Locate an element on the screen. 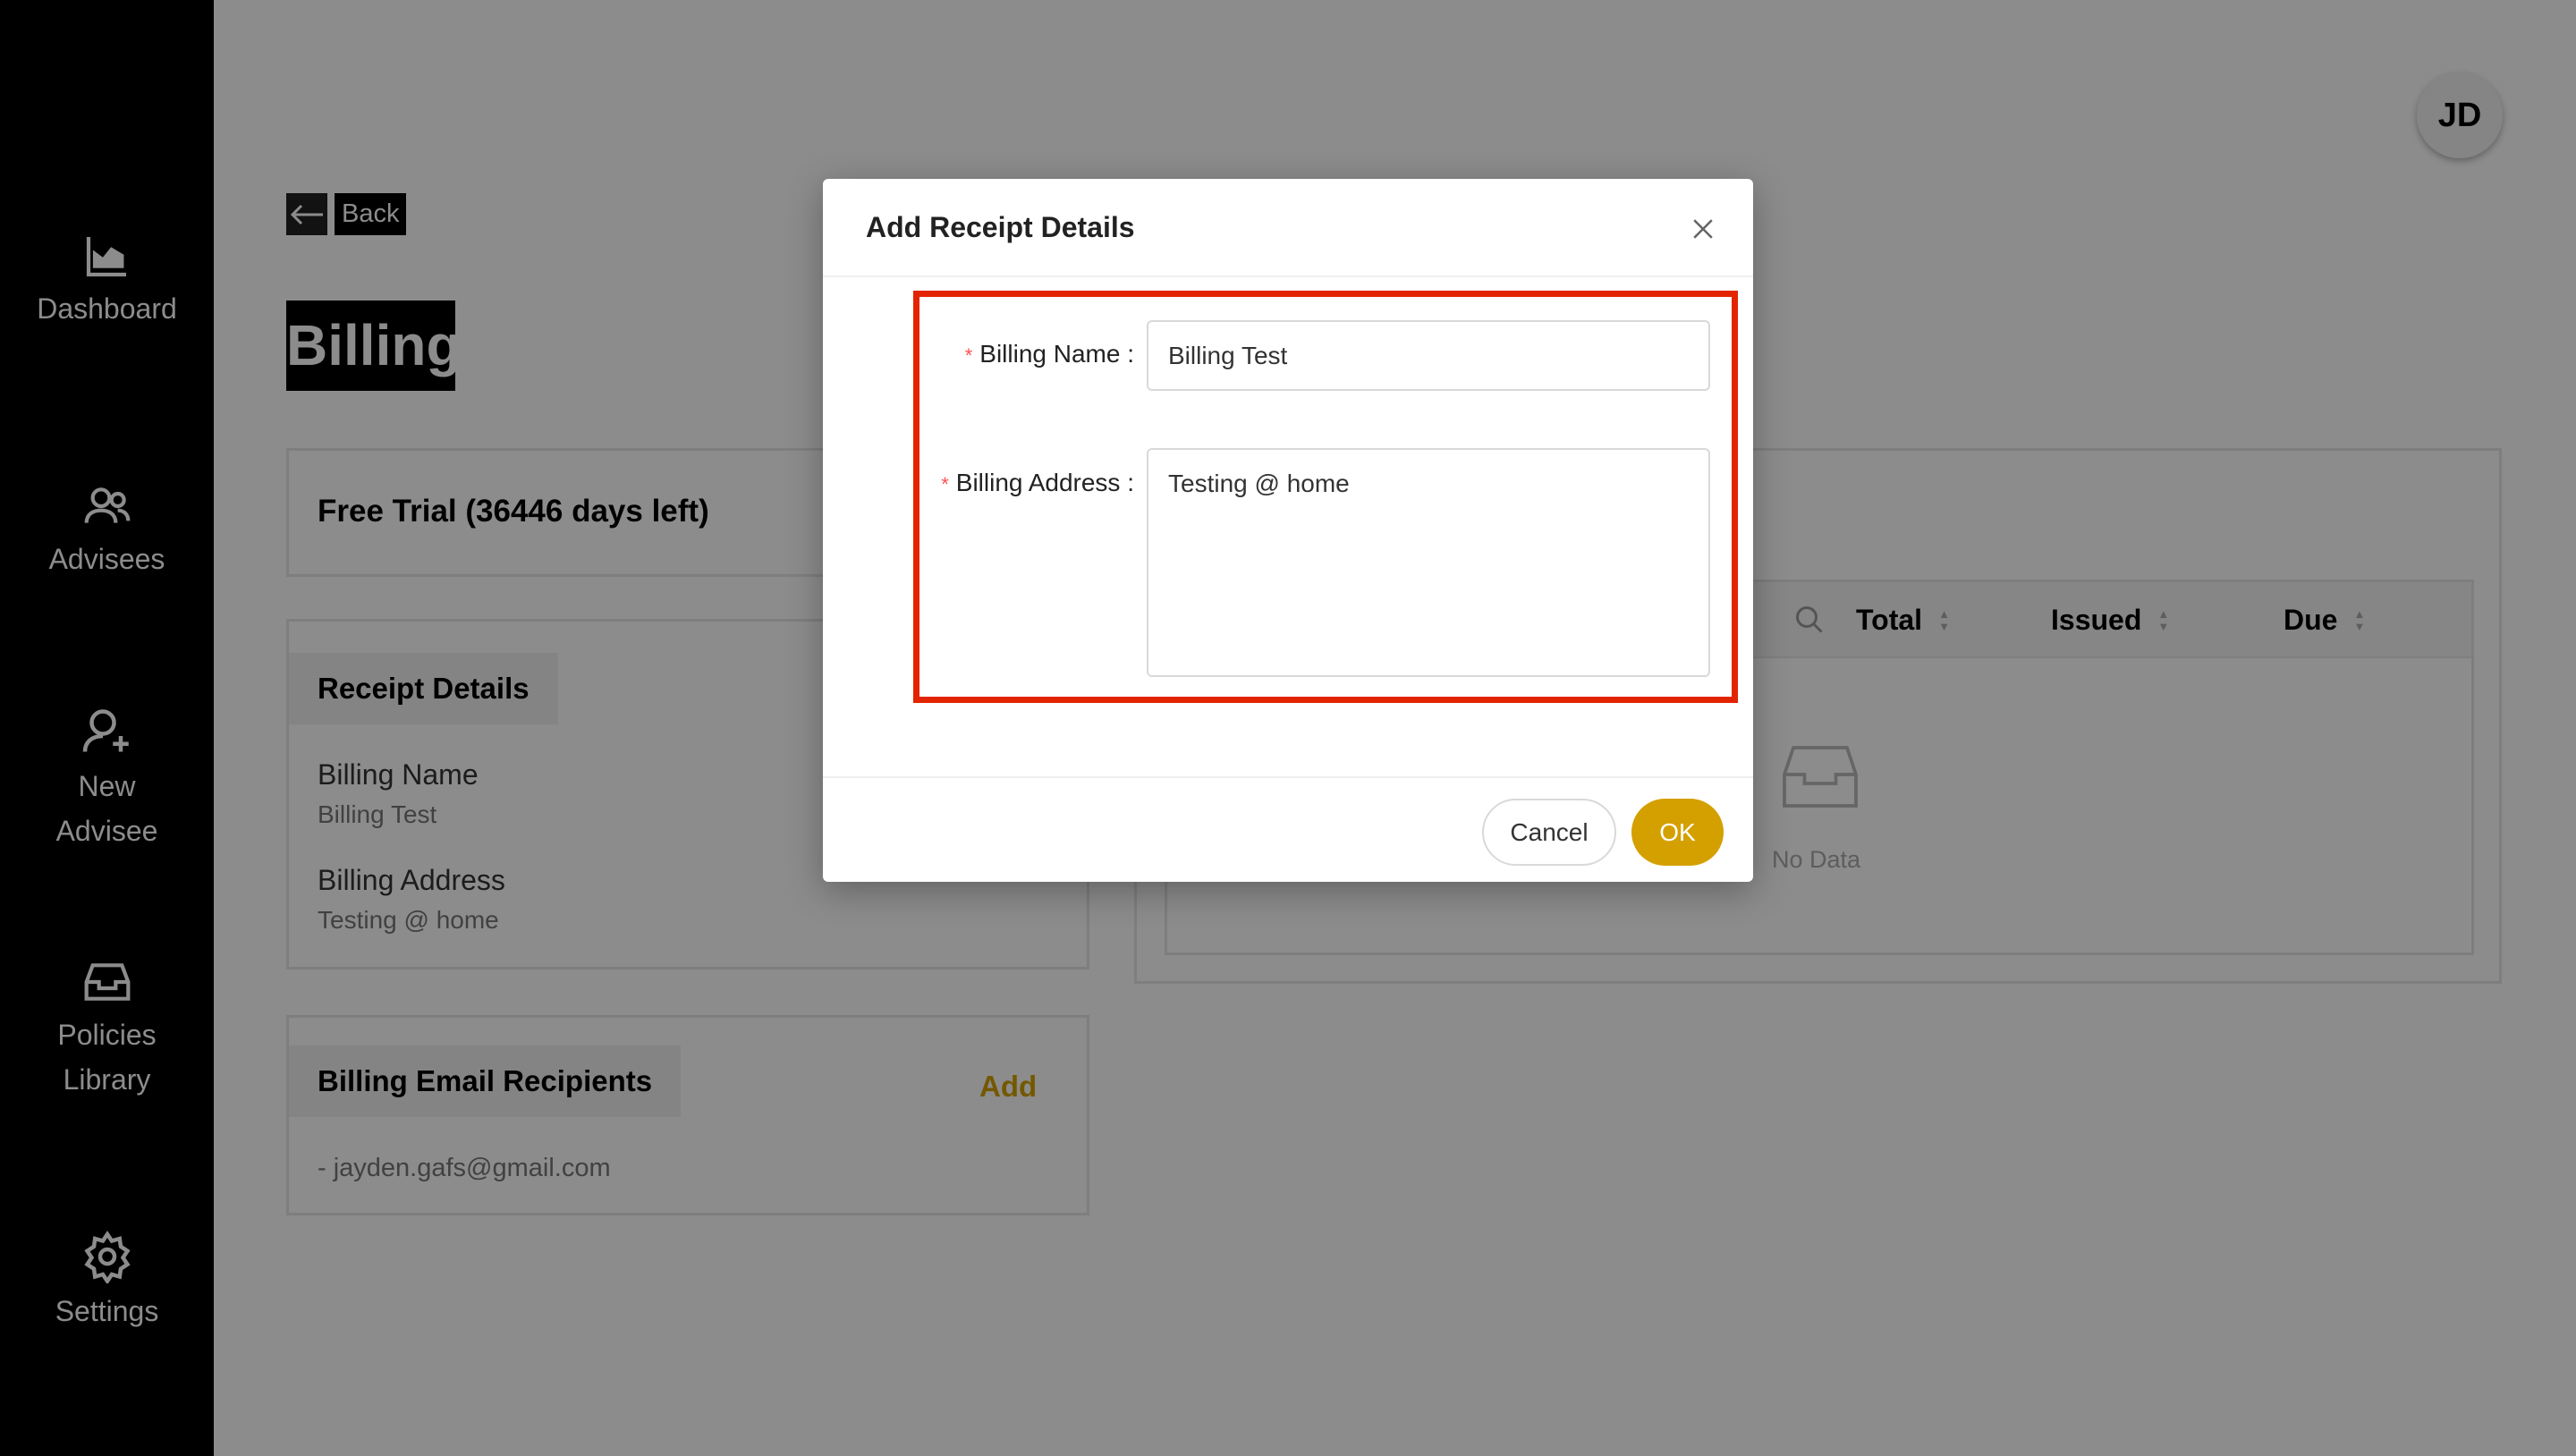 This screenshot has width=2576, height=1456. close-icon is located at coordinates (1703, 228).